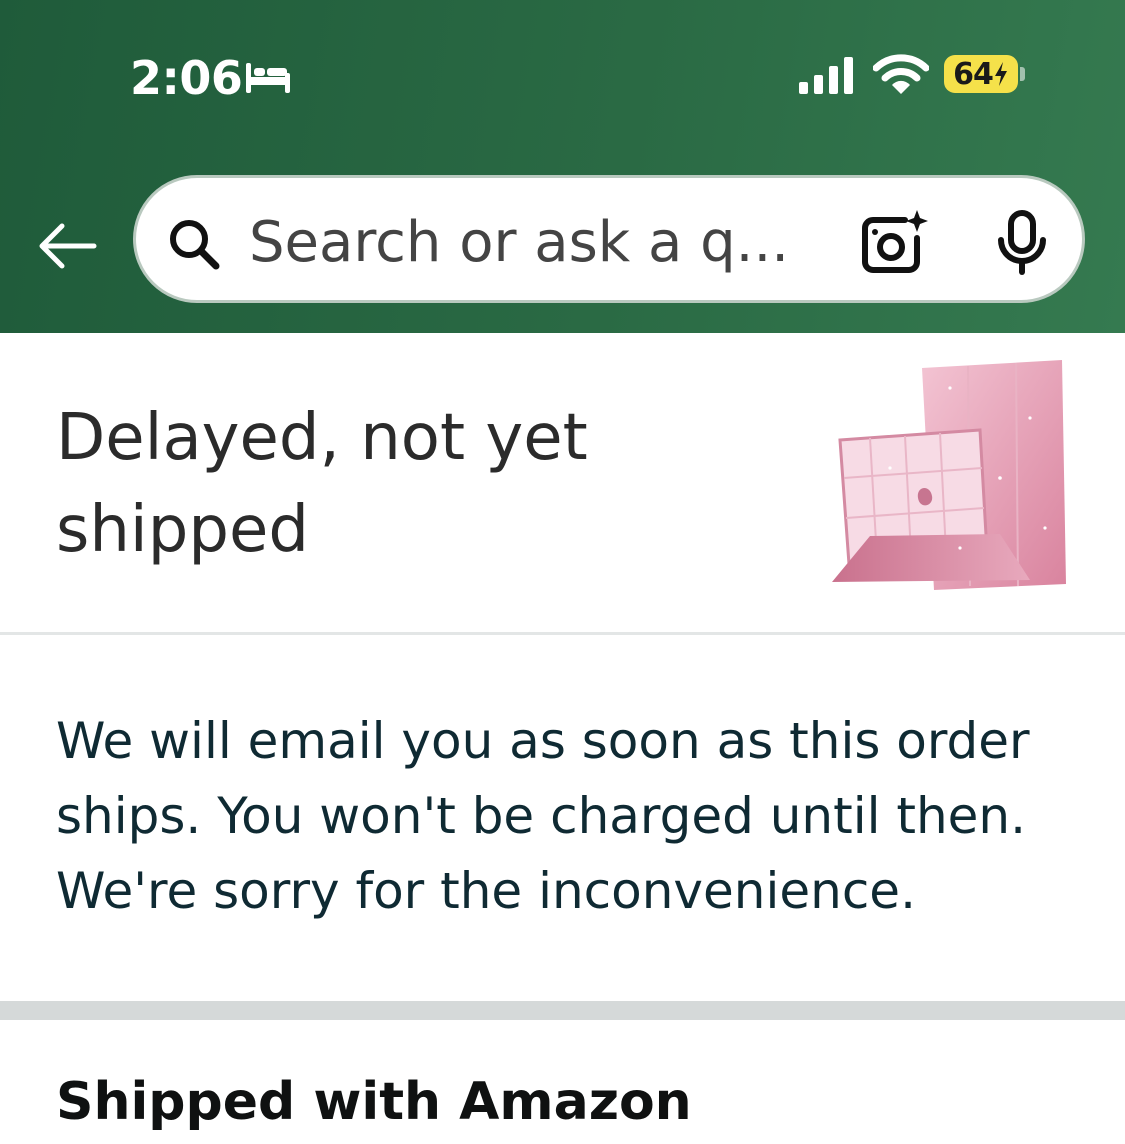 The image size is (1125, 1144). I want to click on battery-charging-icon: 64, so click(981, 74).